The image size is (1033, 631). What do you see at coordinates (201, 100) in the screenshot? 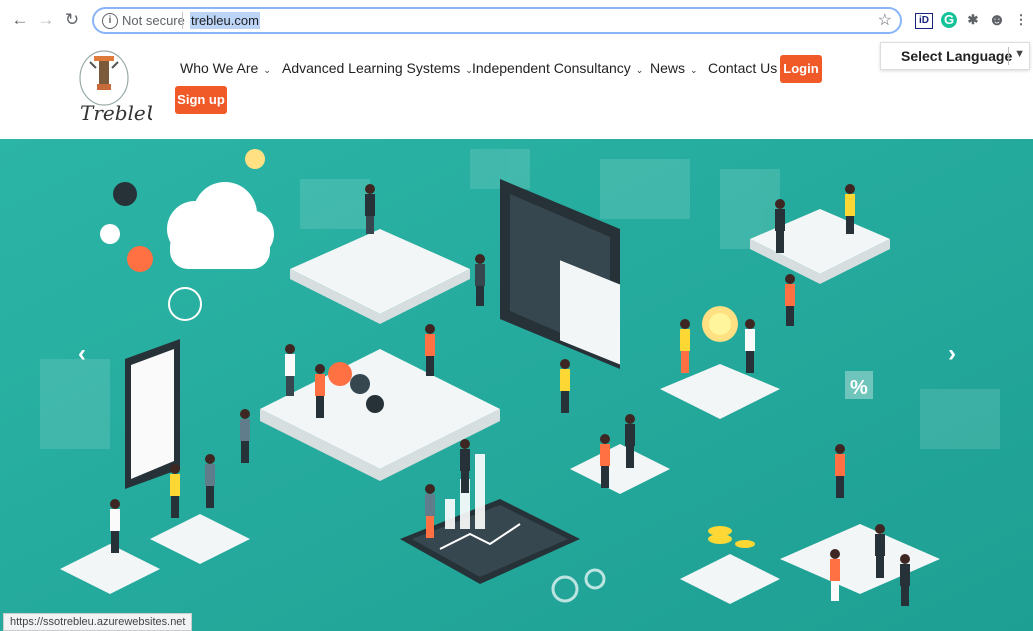
I see `signup-button: Sign up` at bounding box center [201, 100].